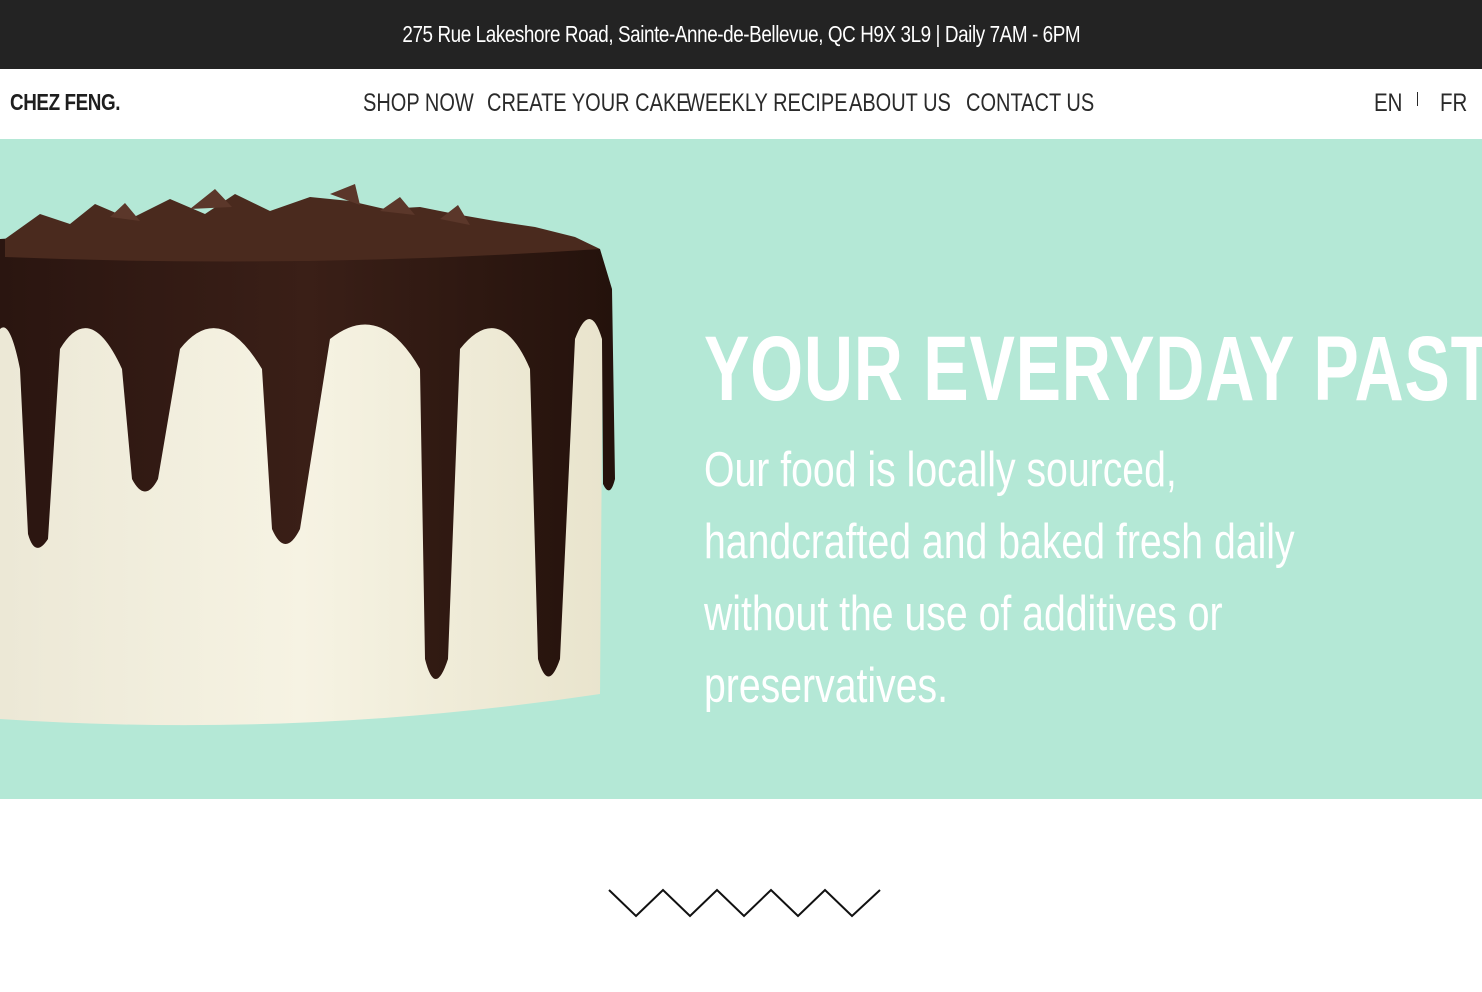 Image resolution: width=1482 pixels, height=992 pixels. What do you see at coordinates (1093, 369) in the screenshot?
I see `hero-title: YOUR EVERYDAY PASTRY` at bounding box center [1093, 369].